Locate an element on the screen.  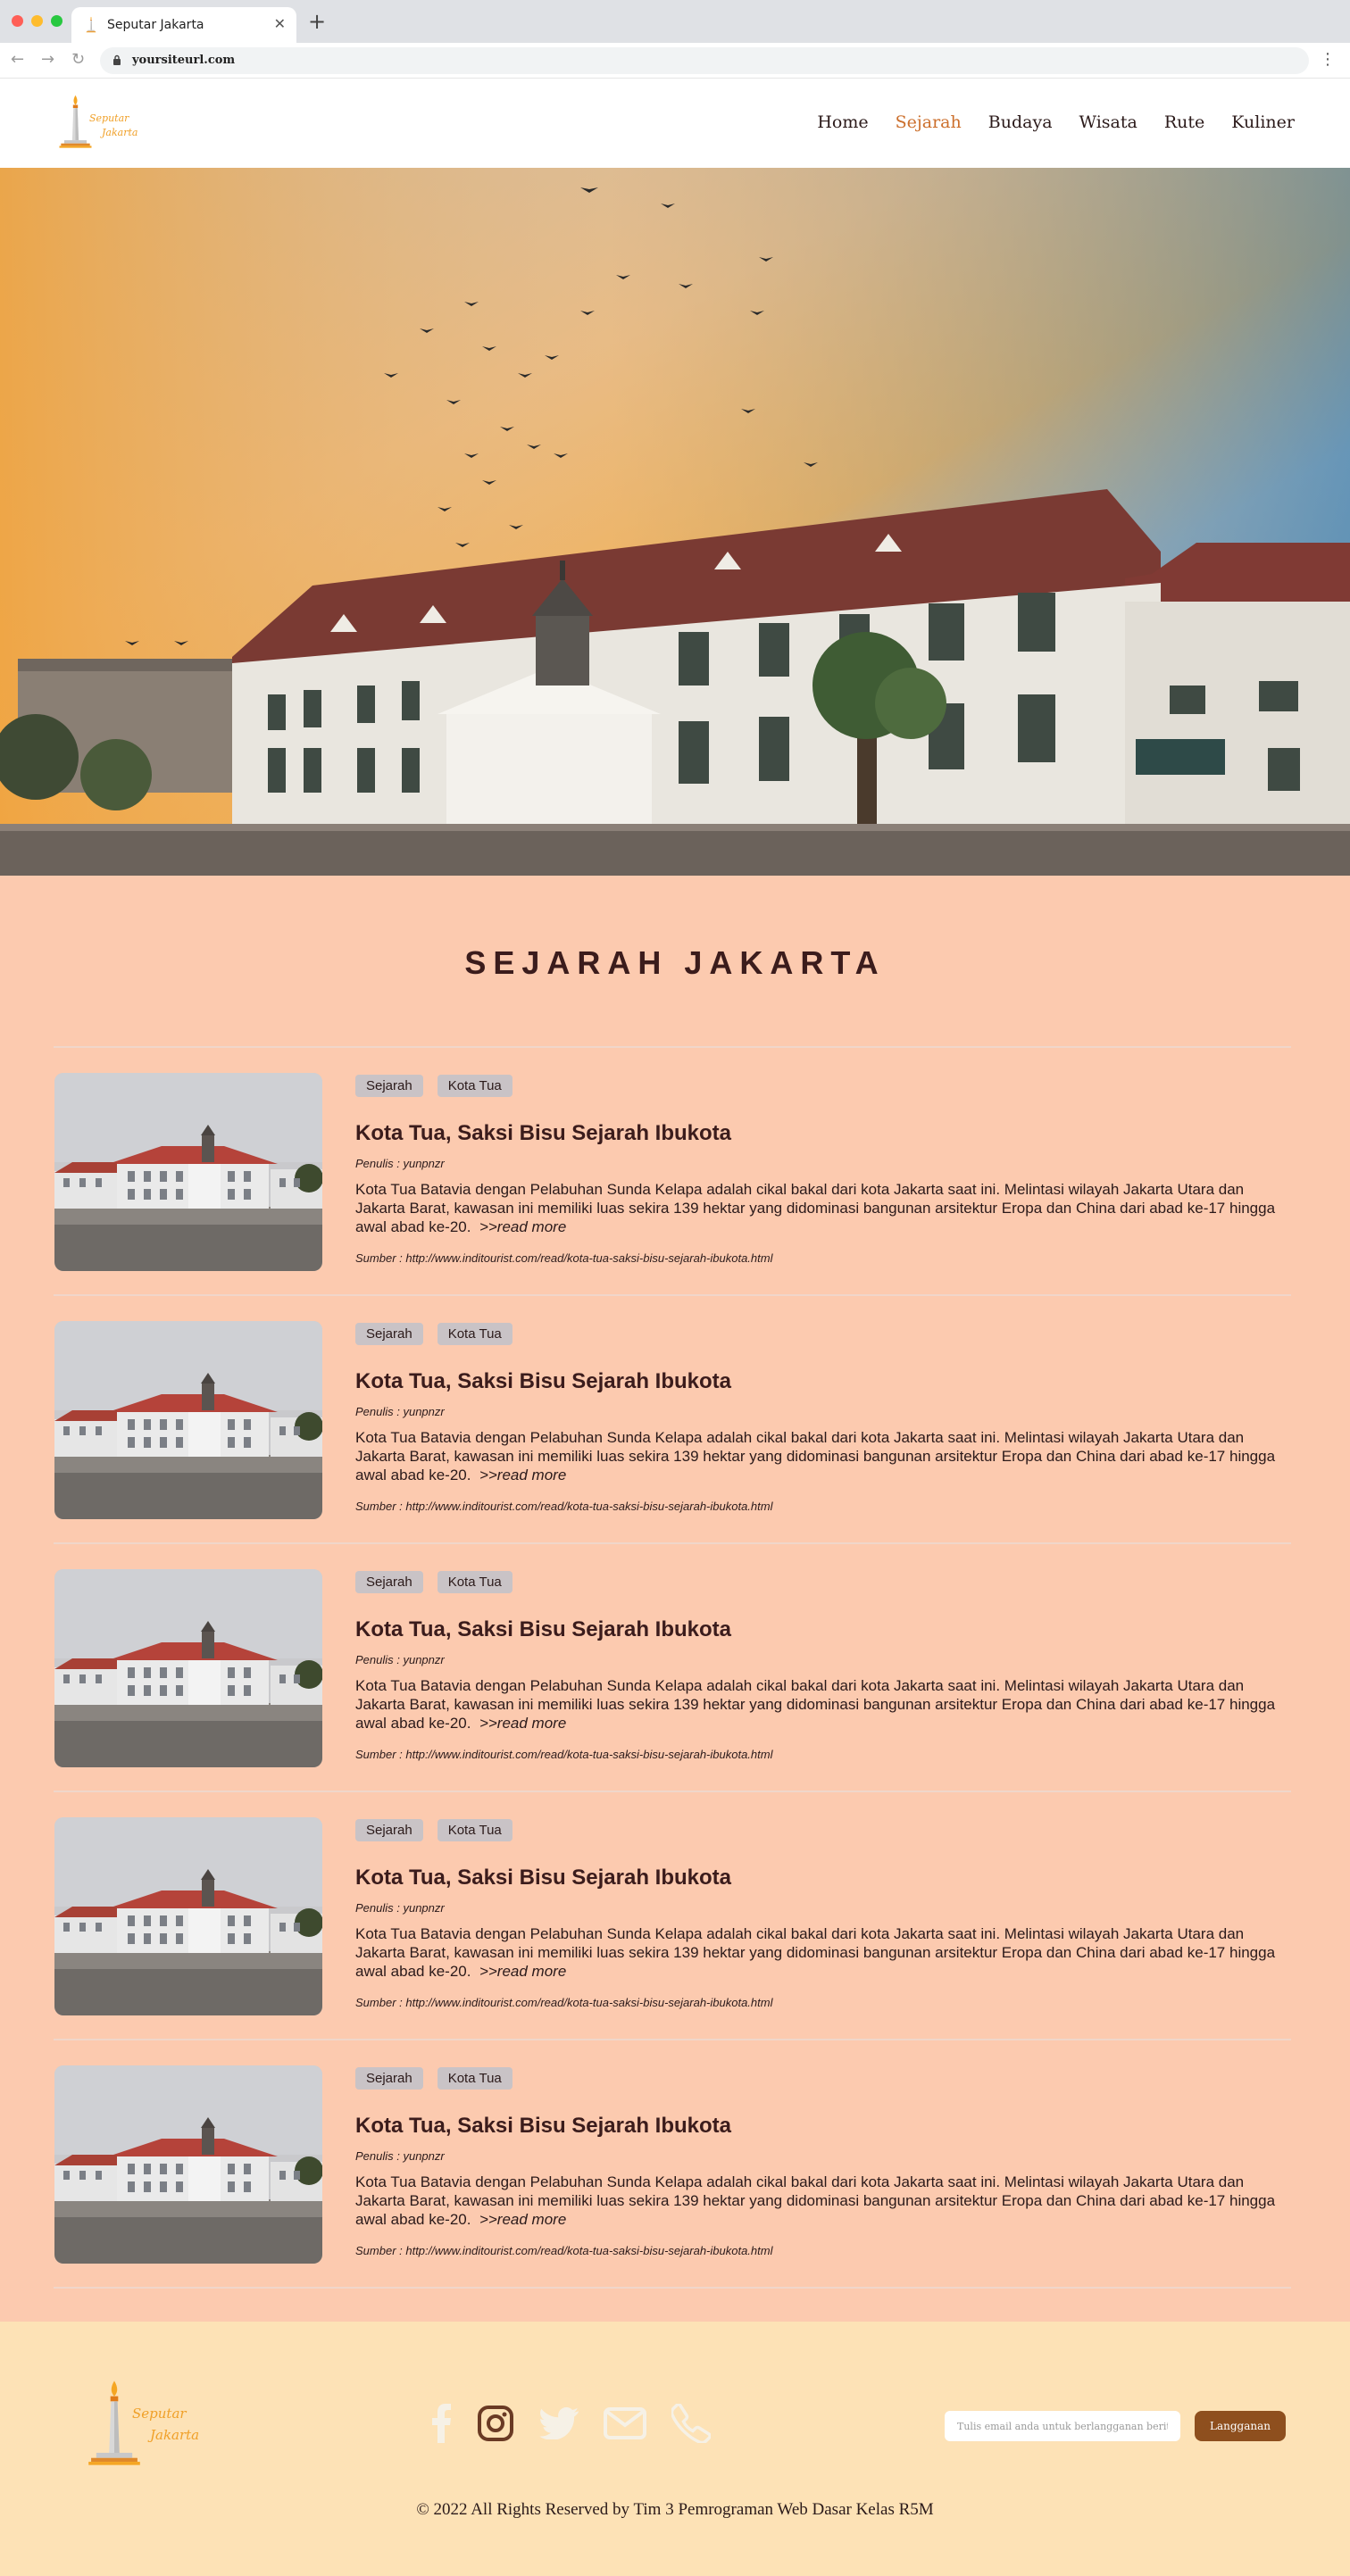
logo-text-line1: Seputar is located at coordinates (109, 118).